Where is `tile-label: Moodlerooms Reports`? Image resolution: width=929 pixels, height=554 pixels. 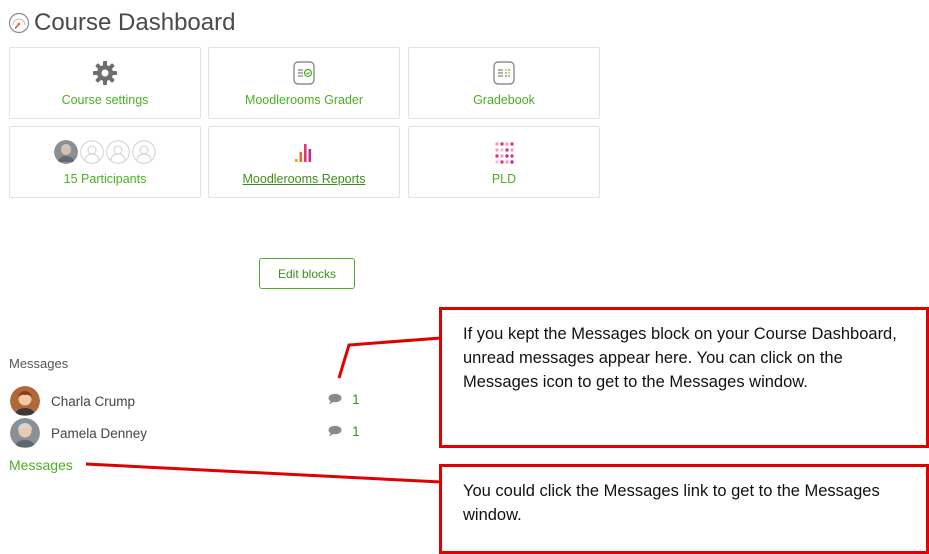
tile-label: Moodlerooms Reports is located at coordinates (304, 179).